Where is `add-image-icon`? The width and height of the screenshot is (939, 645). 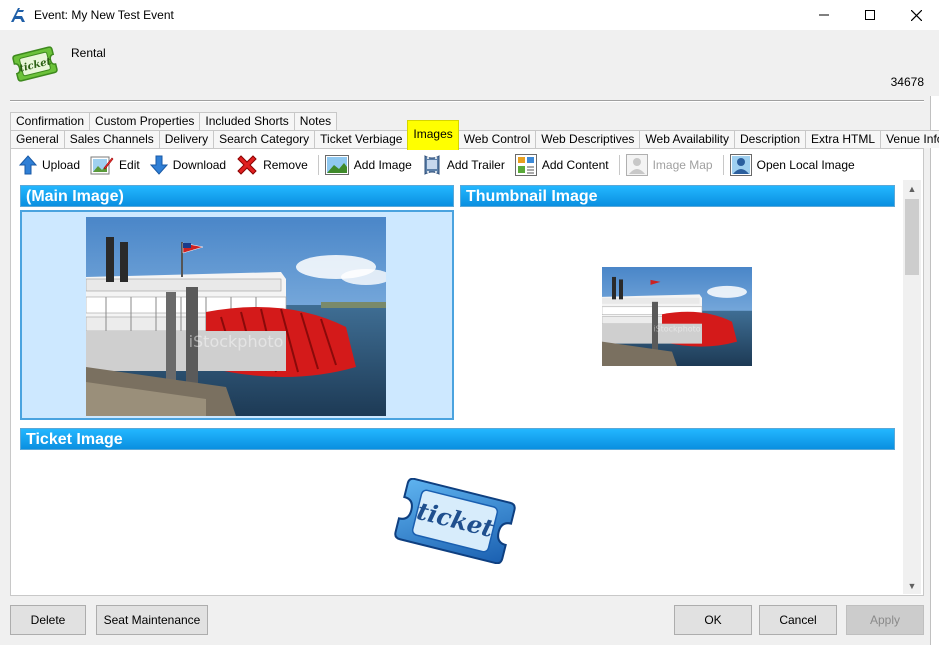
add-image-icon is located at coordinates (336, 165).